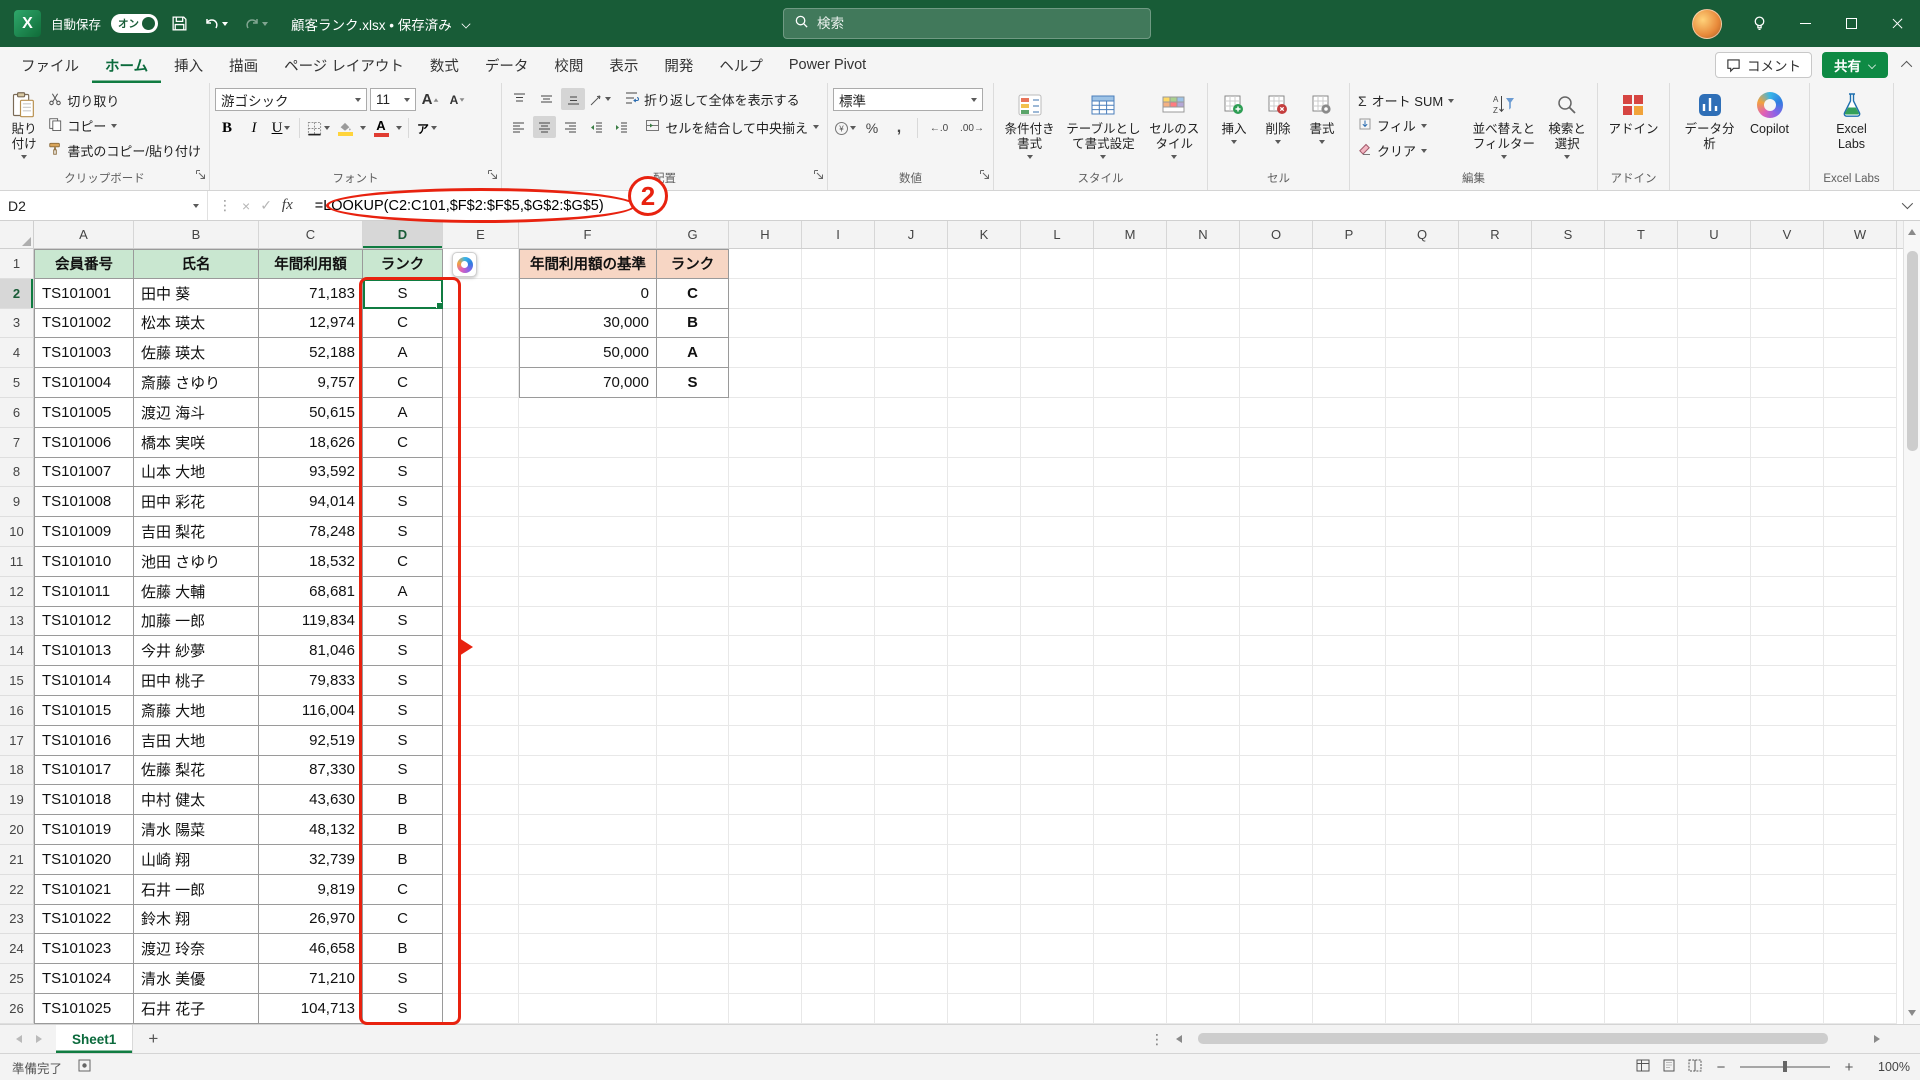 The width and height of the screenshot is (1920, 1080). What do you see at coordinates (403, 681) in the screenshot?
I see `cell-D15: S` at bounding box center [403, 681].